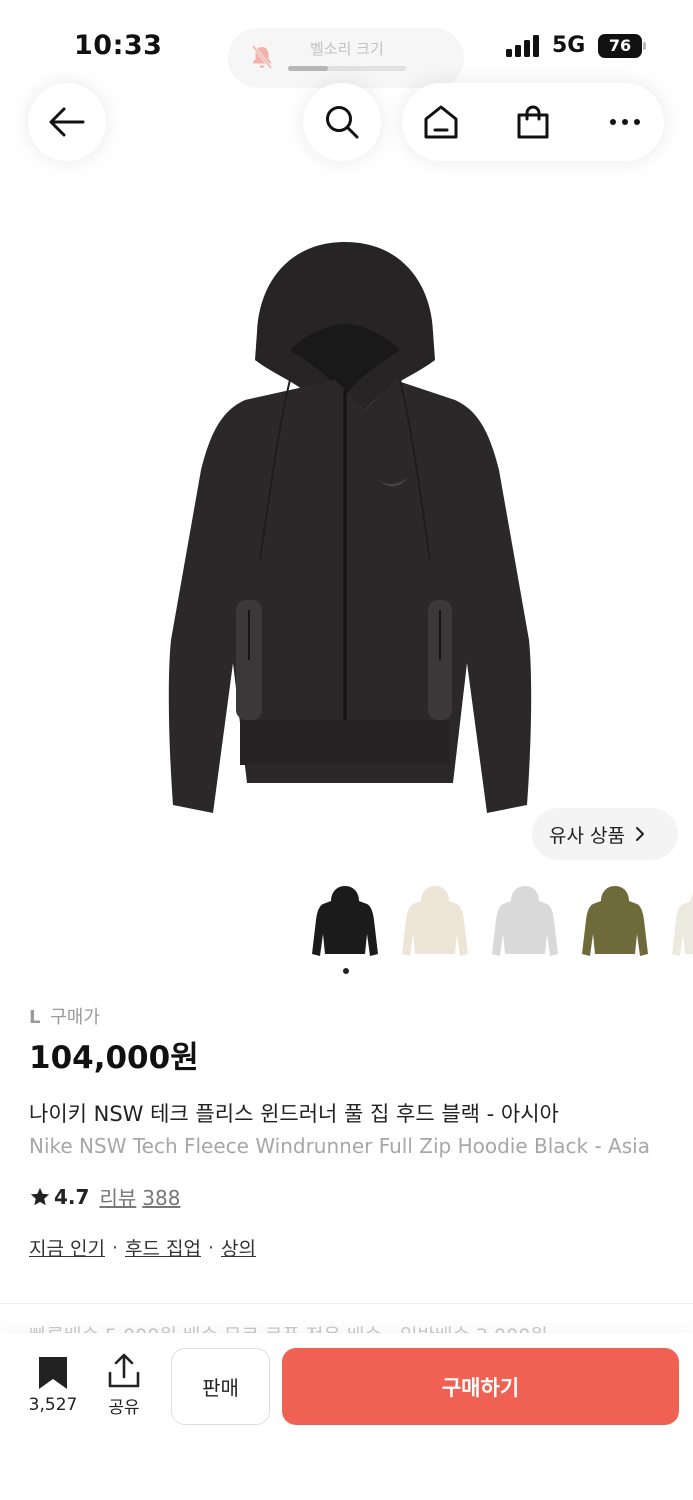  Describe the element at coordinates (587, 835) in the screenshot. I see `similar-products-label: 유사 상품` at that location.